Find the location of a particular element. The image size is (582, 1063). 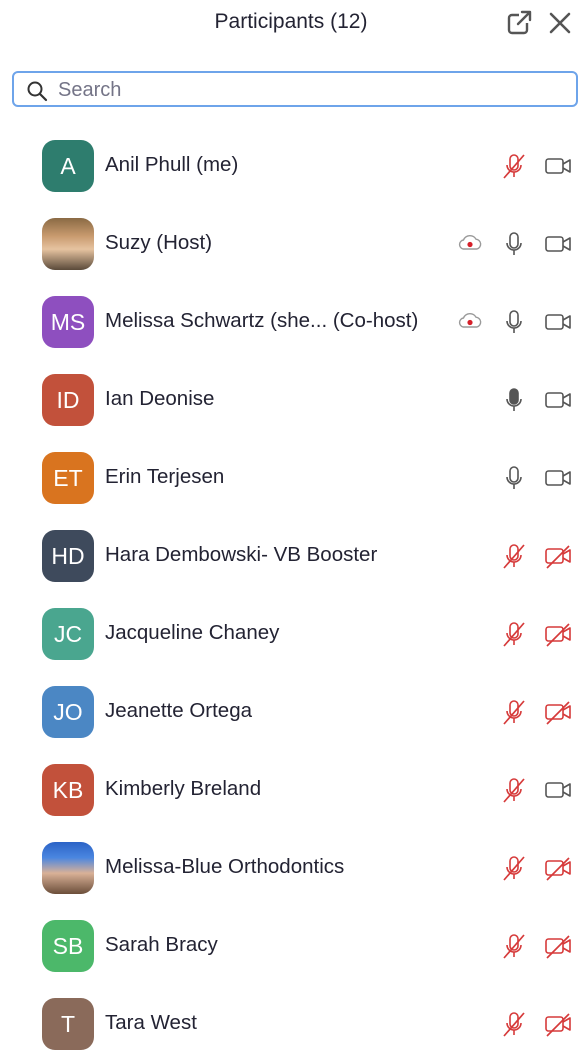

participant-name: Hara Dembowski- VB Booster is located at coordinates (241, 554).